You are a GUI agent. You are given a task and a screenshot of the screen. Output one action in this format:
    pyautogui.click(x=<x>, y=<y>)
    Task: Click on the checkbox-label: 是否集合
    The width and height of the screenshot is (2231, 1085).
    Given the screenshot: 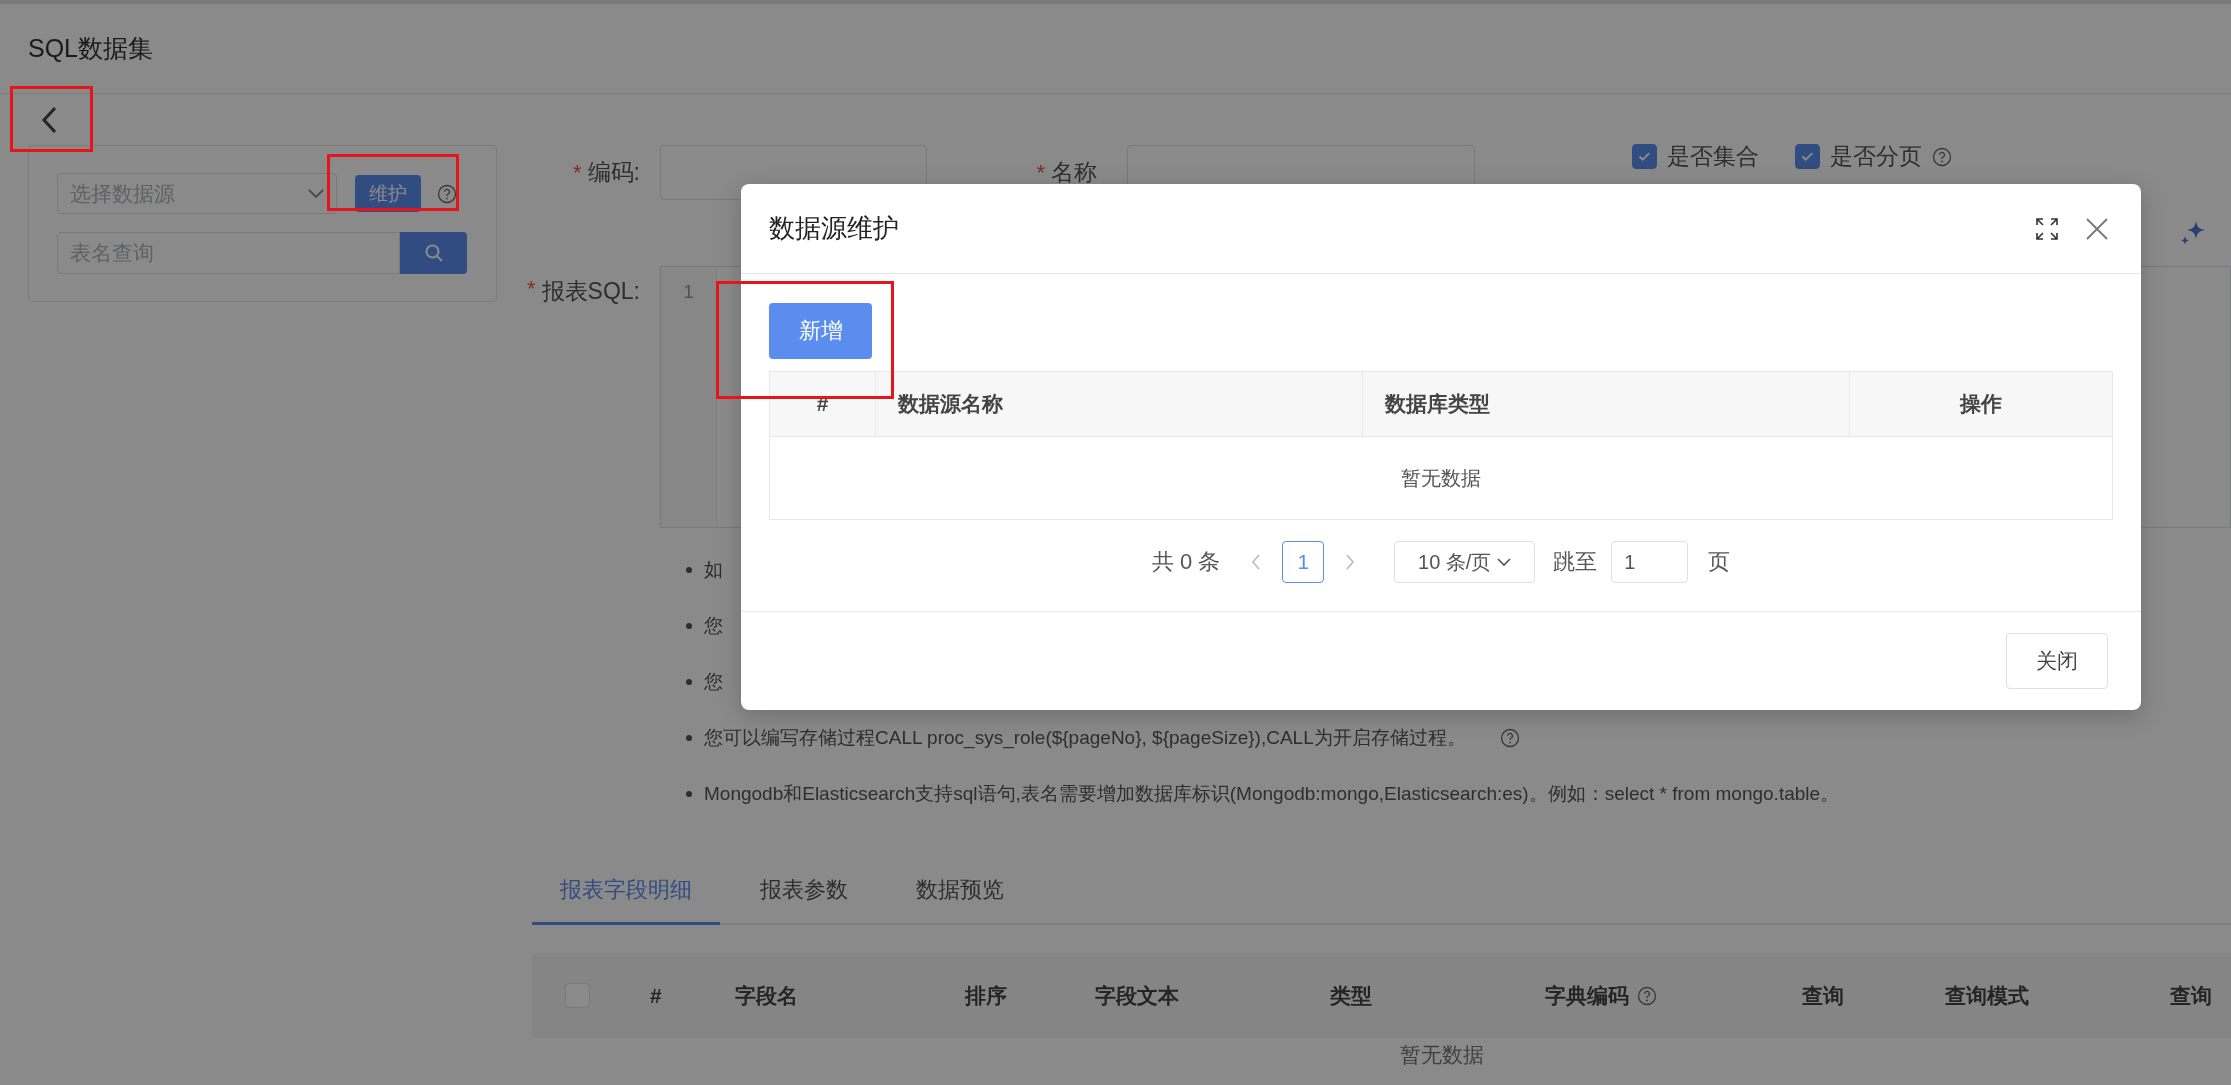 What is the action you would take?
    pyautogui.click(x=1713, y=156)
    